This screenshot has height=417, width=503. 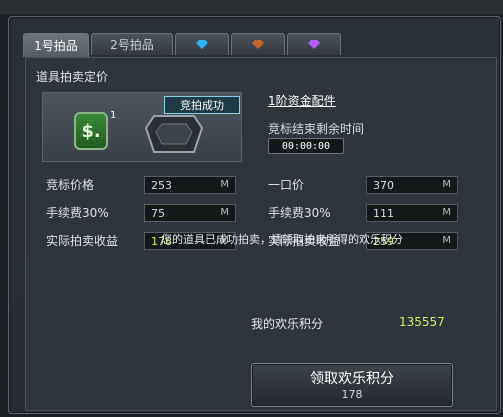 I want to click on tab-orange-gem, so click(x=258, y=44).